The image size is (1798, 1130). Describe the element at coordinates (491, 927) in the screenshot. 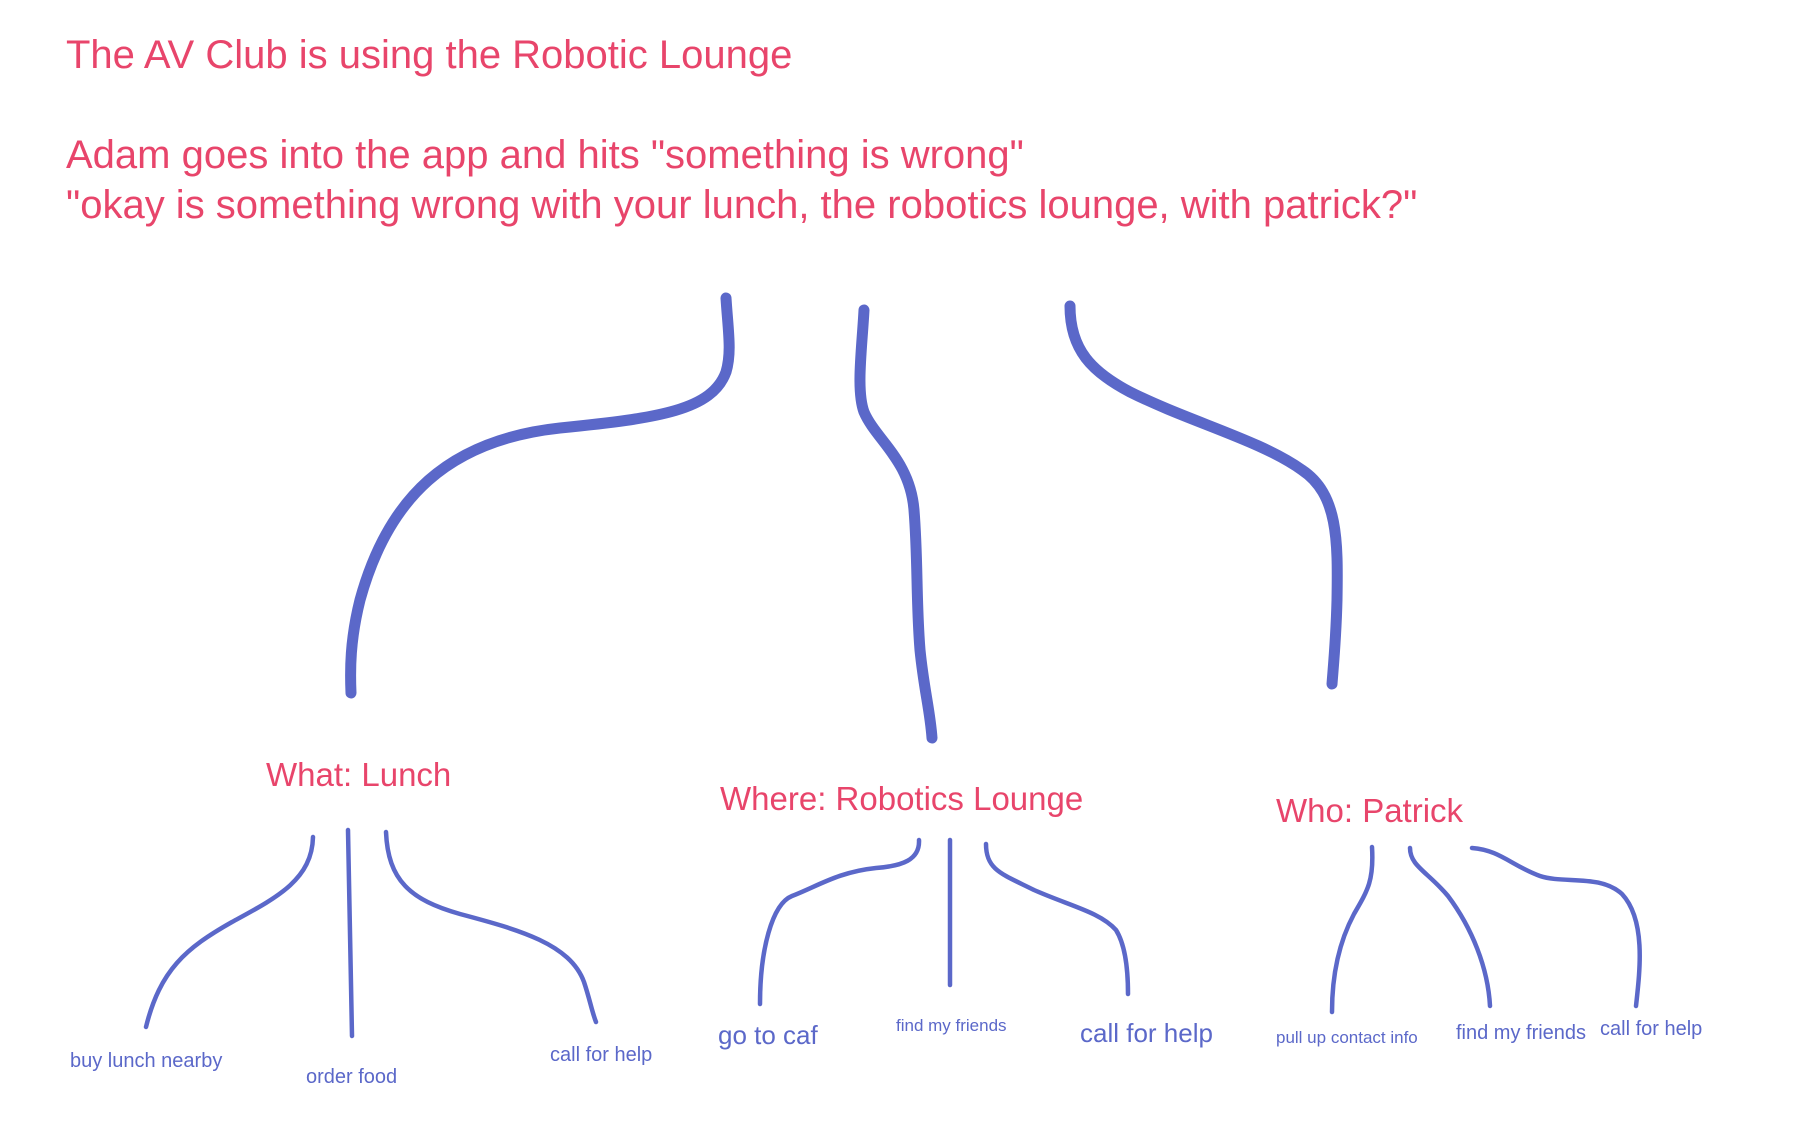

I see `branch-what-call-help` at that location.